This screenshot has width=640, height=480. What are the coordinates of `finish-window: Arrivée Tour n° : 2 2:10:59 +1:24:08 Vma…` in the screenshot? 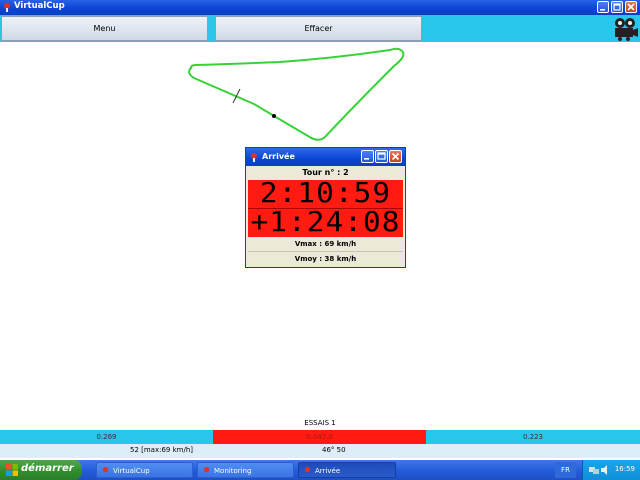 It's located at (325, 207).